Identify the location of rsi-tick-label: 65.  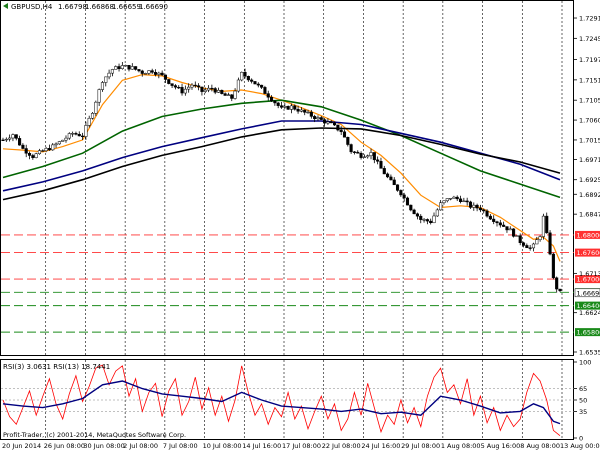
(583, 389).